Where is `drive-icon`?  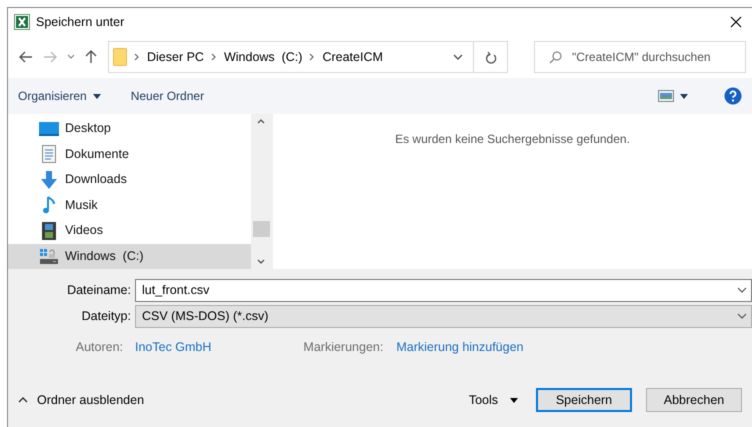 drive-icon is located at coordinates (49, 256).